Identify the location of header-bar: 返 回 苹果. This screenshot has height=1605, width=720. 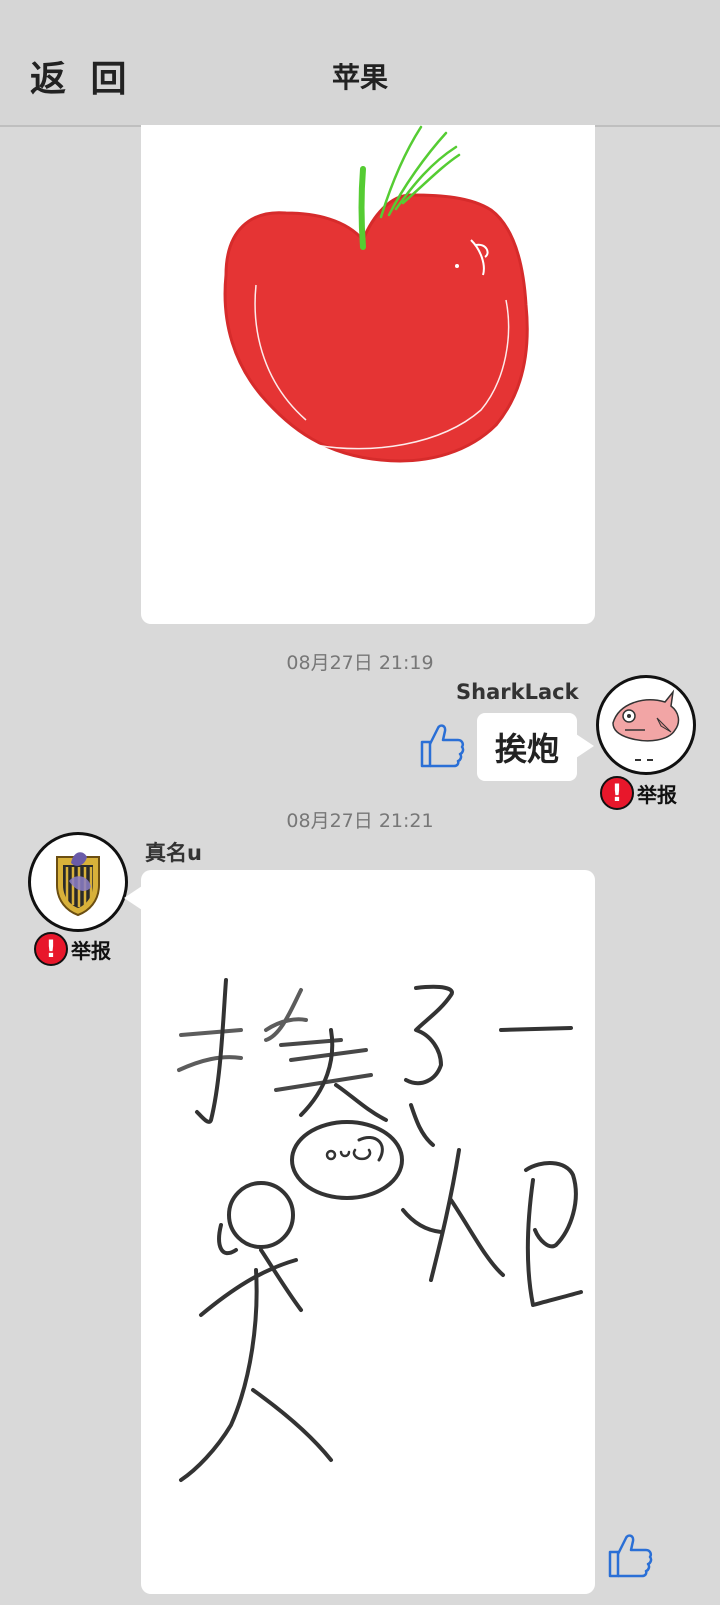
(360, 63).